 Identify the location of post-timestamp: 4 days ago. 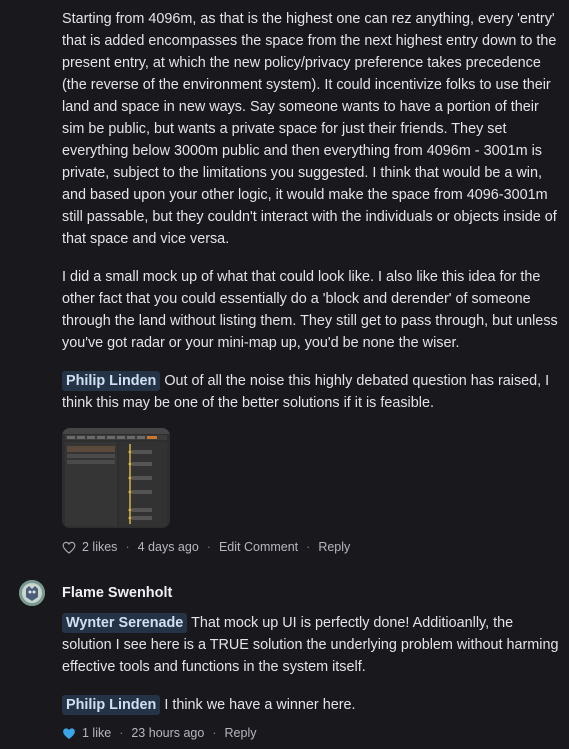
(168, 547).